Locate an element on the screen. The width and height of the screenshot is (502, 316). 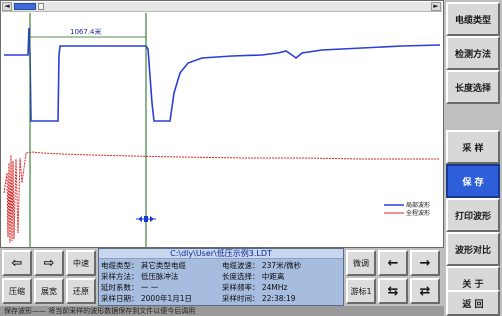
cable-type-button: 电缆类型 is located at coordinates (473, 19).